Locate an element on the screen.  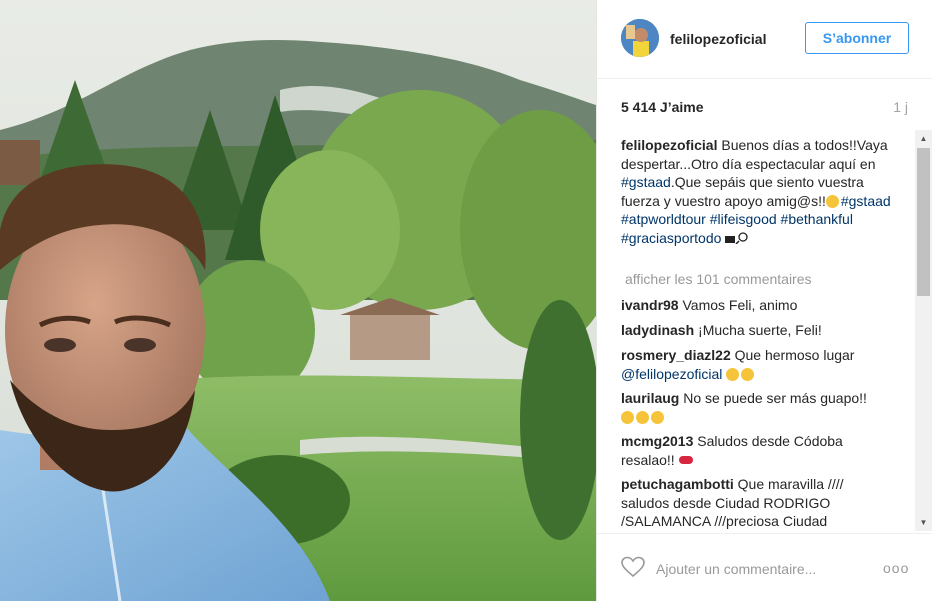
follow-button: S’abonner is located at coordinates (857, 38).